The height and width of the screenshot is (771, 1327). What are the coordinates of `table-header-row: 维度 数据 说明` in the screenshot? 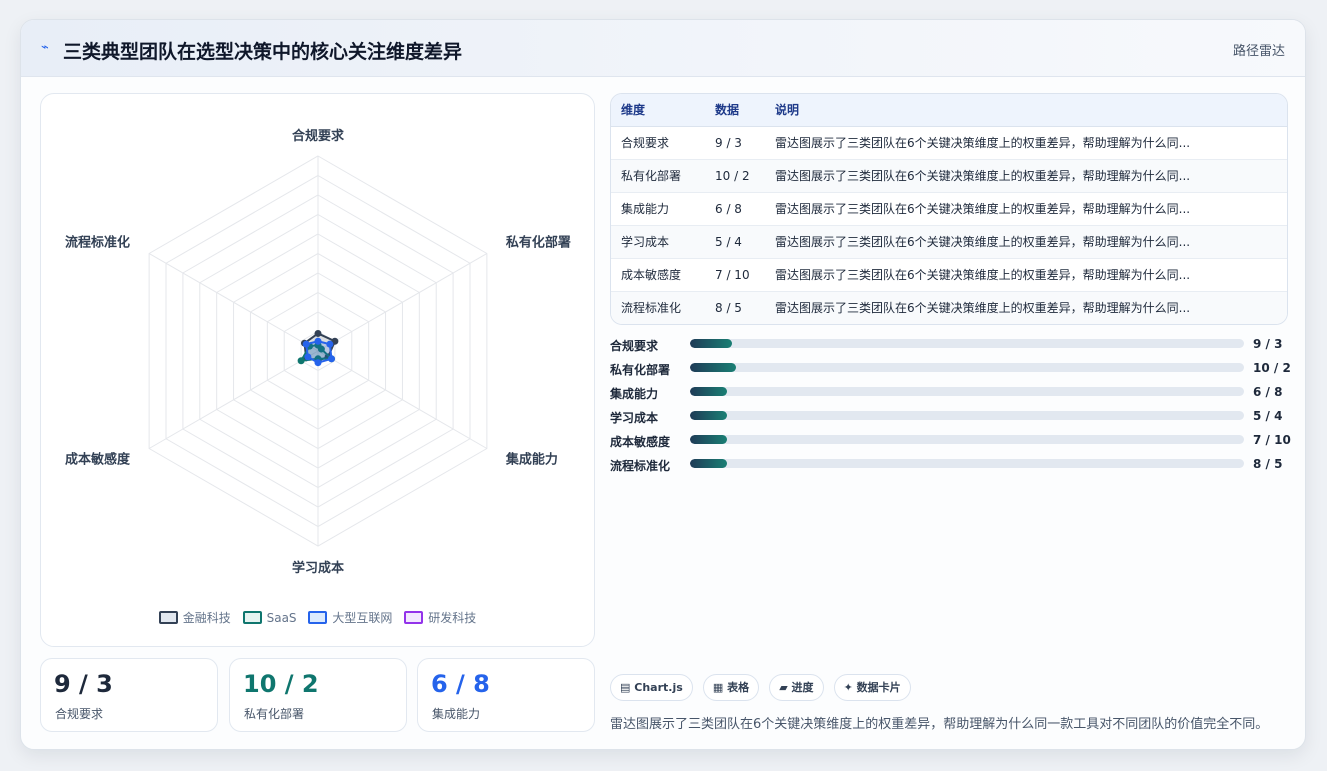 It's located at (949, 110).